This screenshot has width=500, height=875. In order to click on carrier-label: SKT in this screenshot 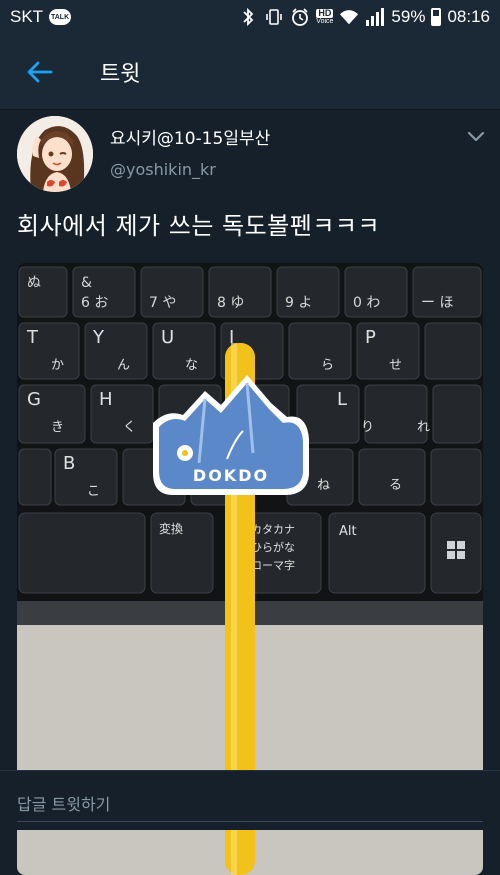, I will do `click(27, 16)`.